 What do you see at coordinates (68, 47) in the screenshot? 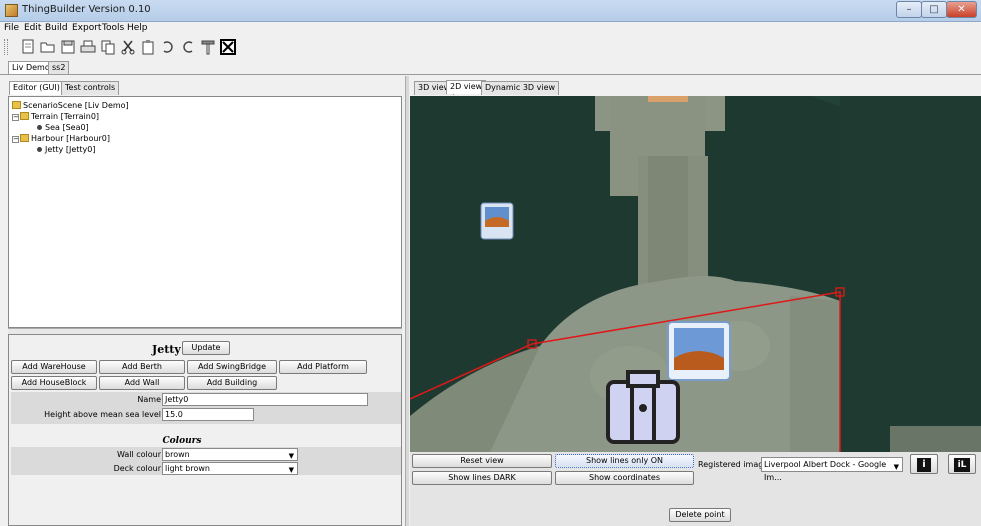
I see `save-icon` at bounding box center [68, 47].